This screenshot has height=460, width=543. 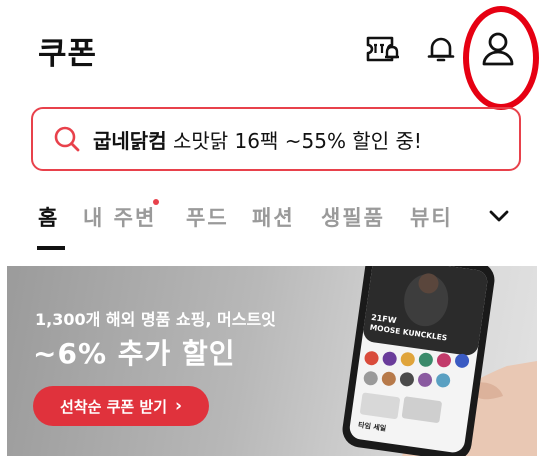 What do you see at coordinates (439, 361) in the screenshot?
I see `phone-hand-image: 21FW MOOSE KUNCKLES 타임 세일` at bounding box center [439, 361].